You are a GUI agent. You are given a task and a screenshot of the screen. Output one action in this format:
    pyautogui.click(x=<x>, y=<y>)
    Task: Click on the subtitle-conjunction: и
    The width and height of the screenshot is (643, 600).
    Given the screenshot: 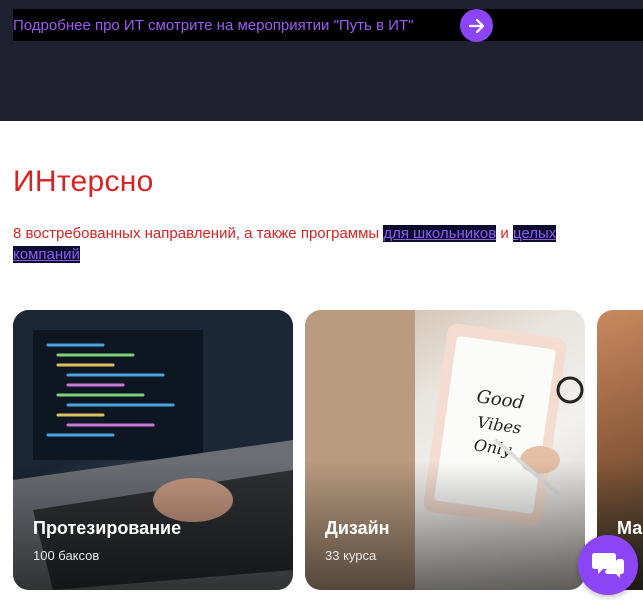 What is the action you would take?
    pyautogui.click(x=504, y=233)
    